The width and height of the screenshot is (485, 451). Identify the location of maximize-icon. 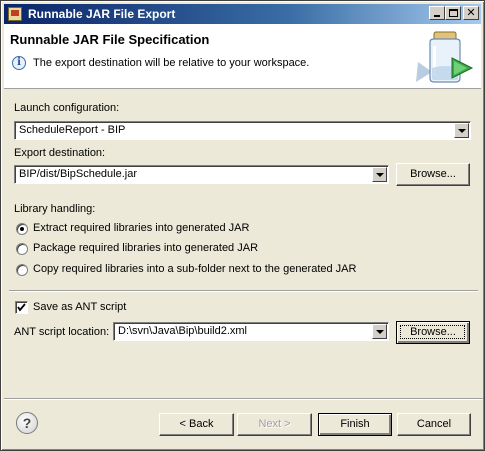
(453, 13).